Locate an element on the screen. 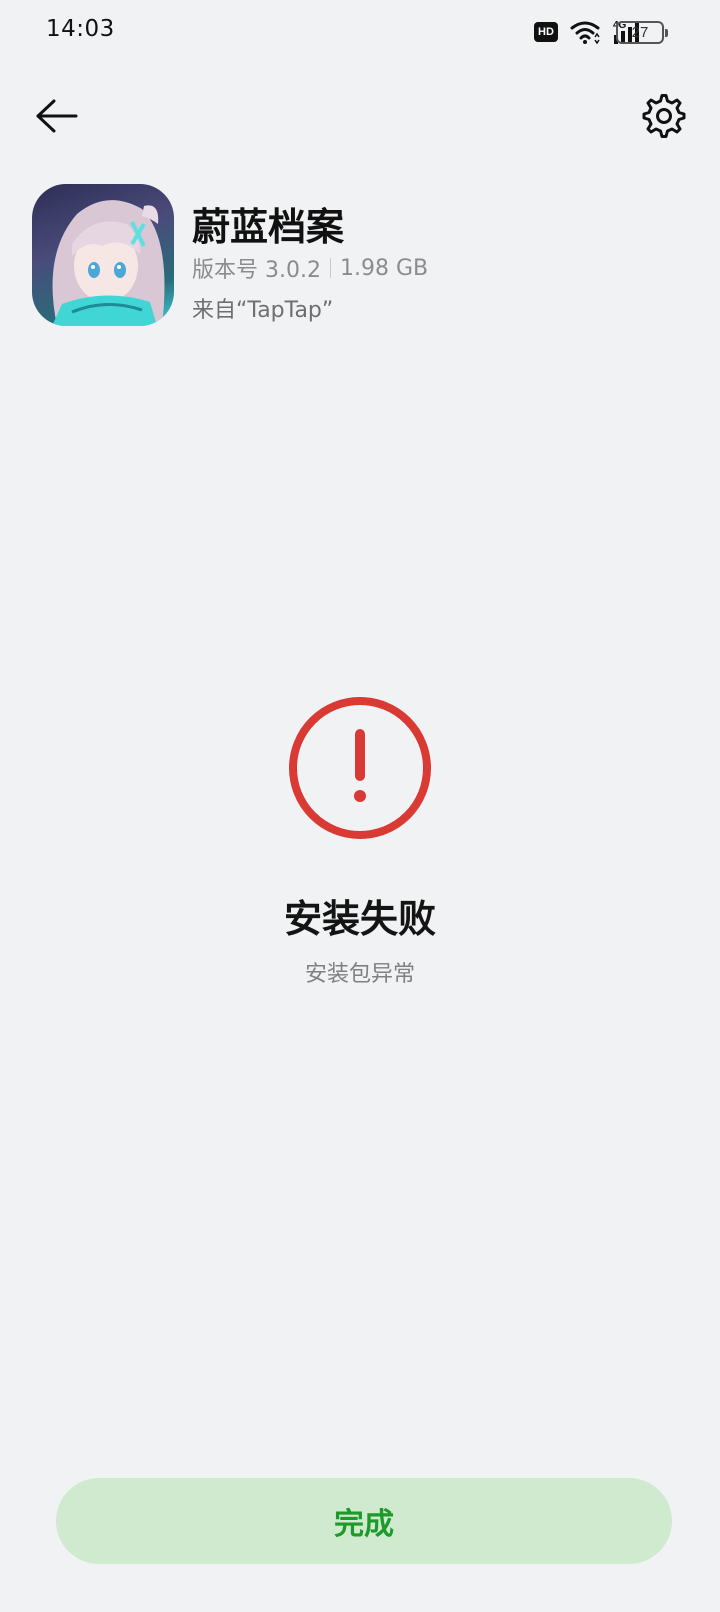 The width and height of the screenshot is (720, 1612). arrow-left-icon is located at coordinates (57, 116).